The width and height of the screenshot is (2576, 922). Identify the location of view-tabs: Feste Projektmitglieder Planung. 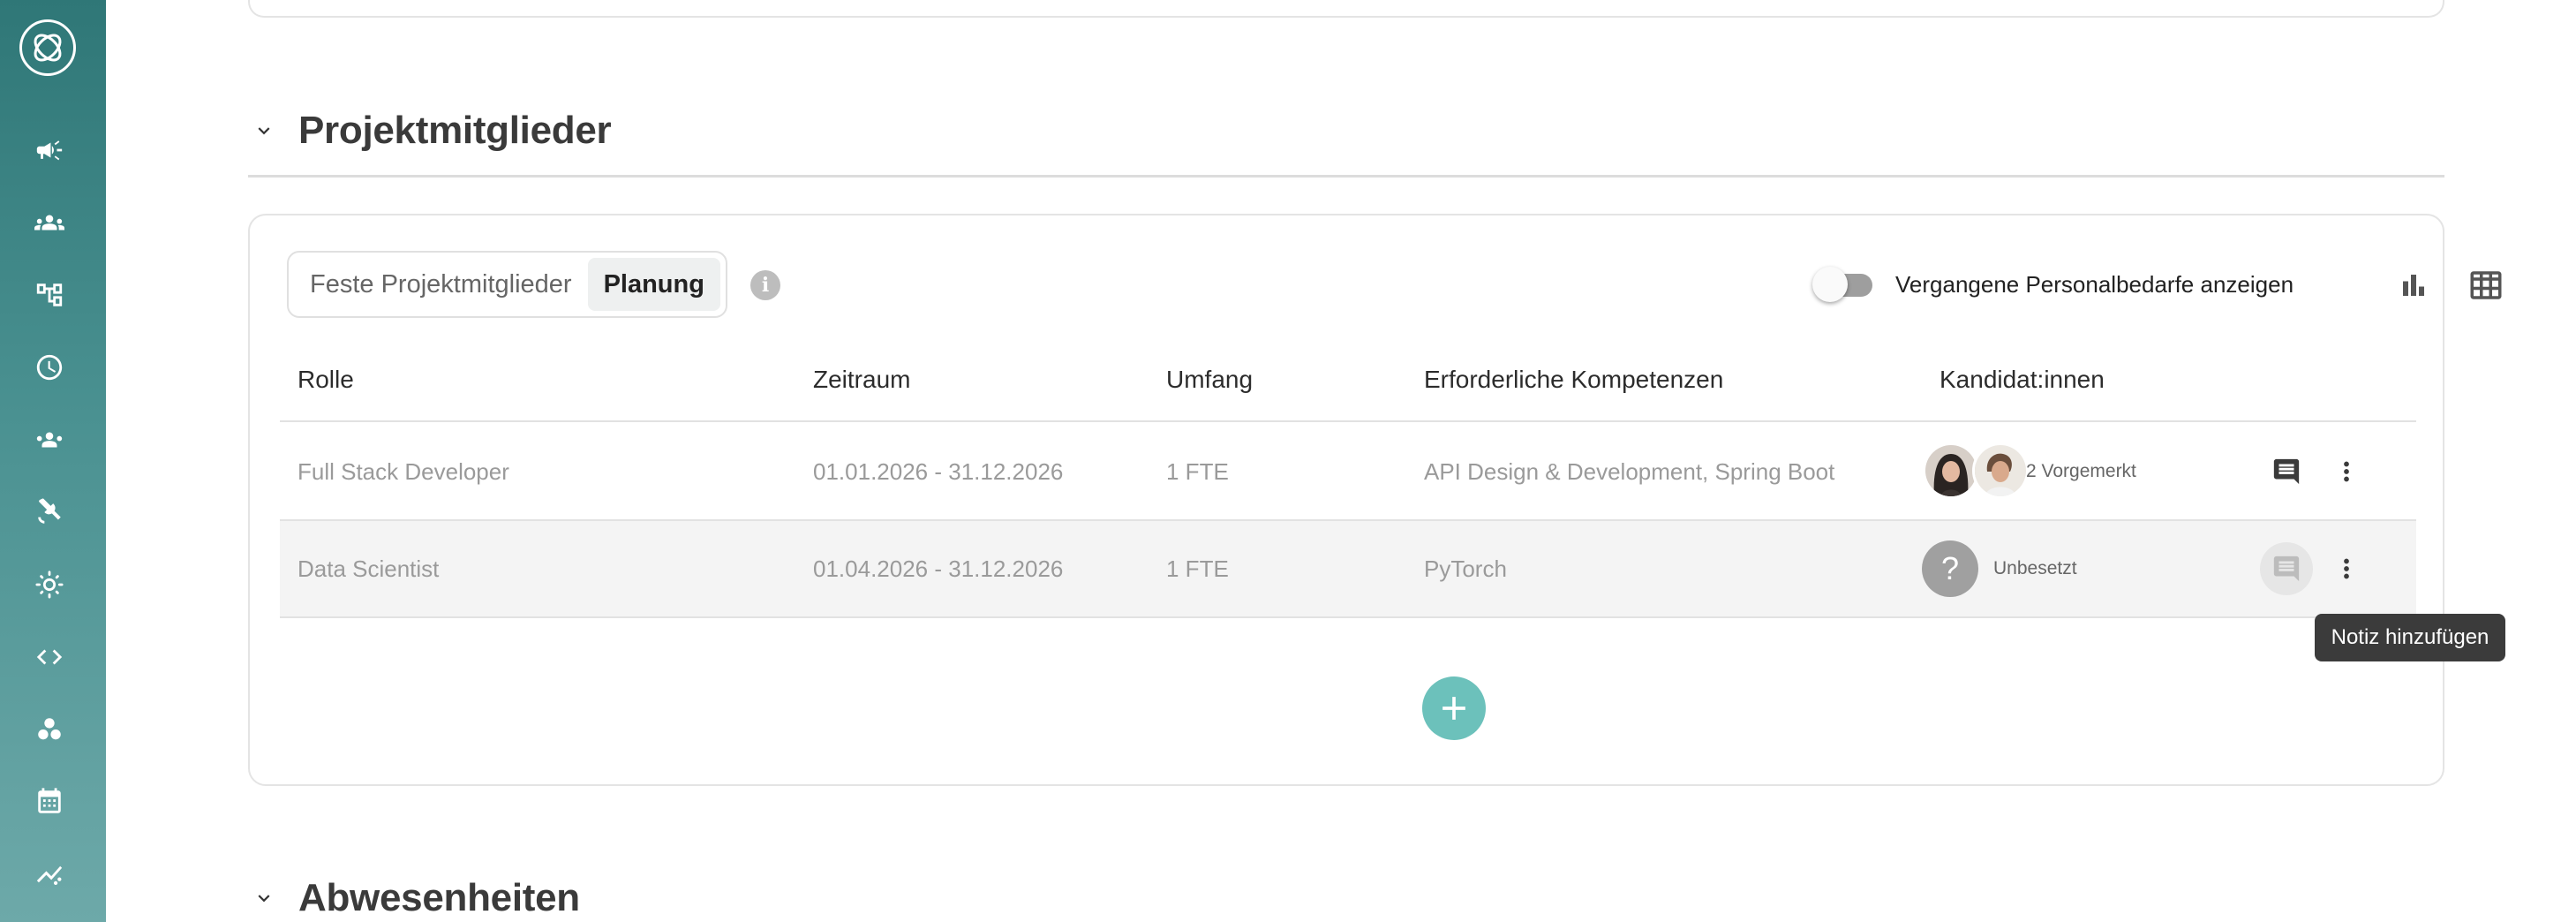
(507, 285).